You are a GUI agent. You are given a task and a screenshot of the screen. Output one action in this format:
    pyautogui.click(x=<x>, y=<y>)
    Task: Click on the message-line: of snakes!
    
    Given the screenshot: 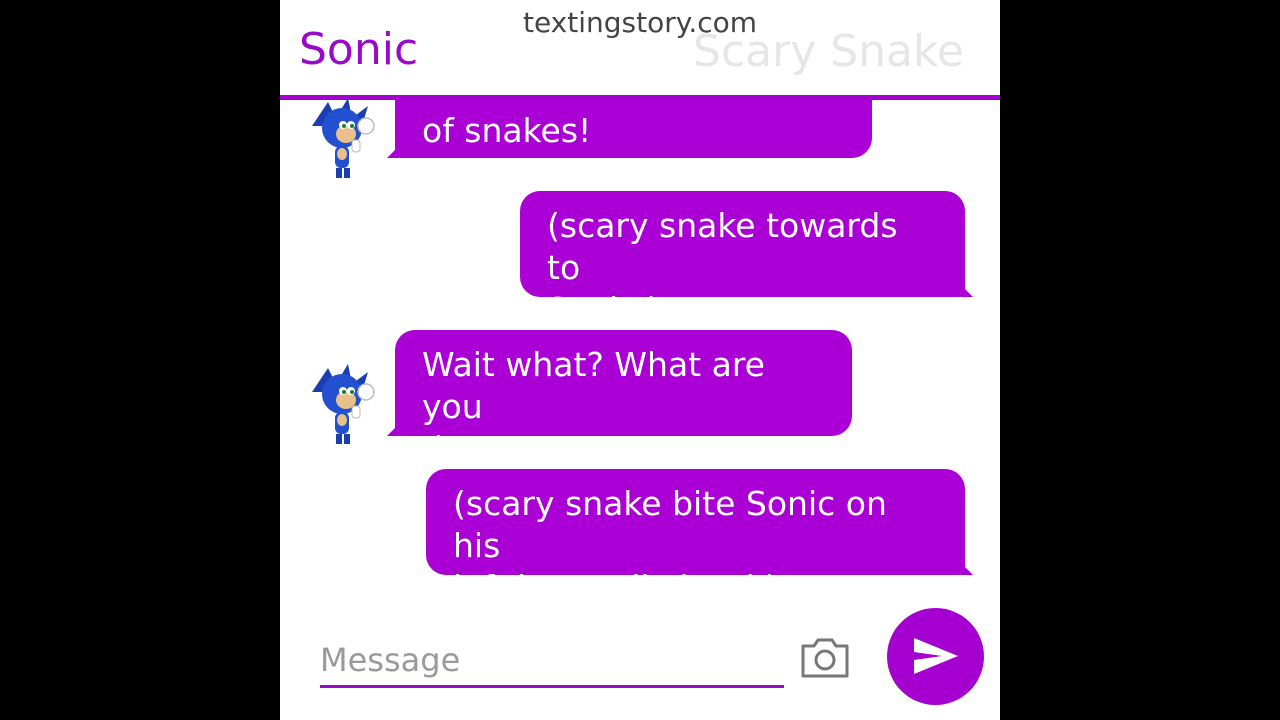 What is the action you would take?
    pyautogui.click(x=507, y=130)
    